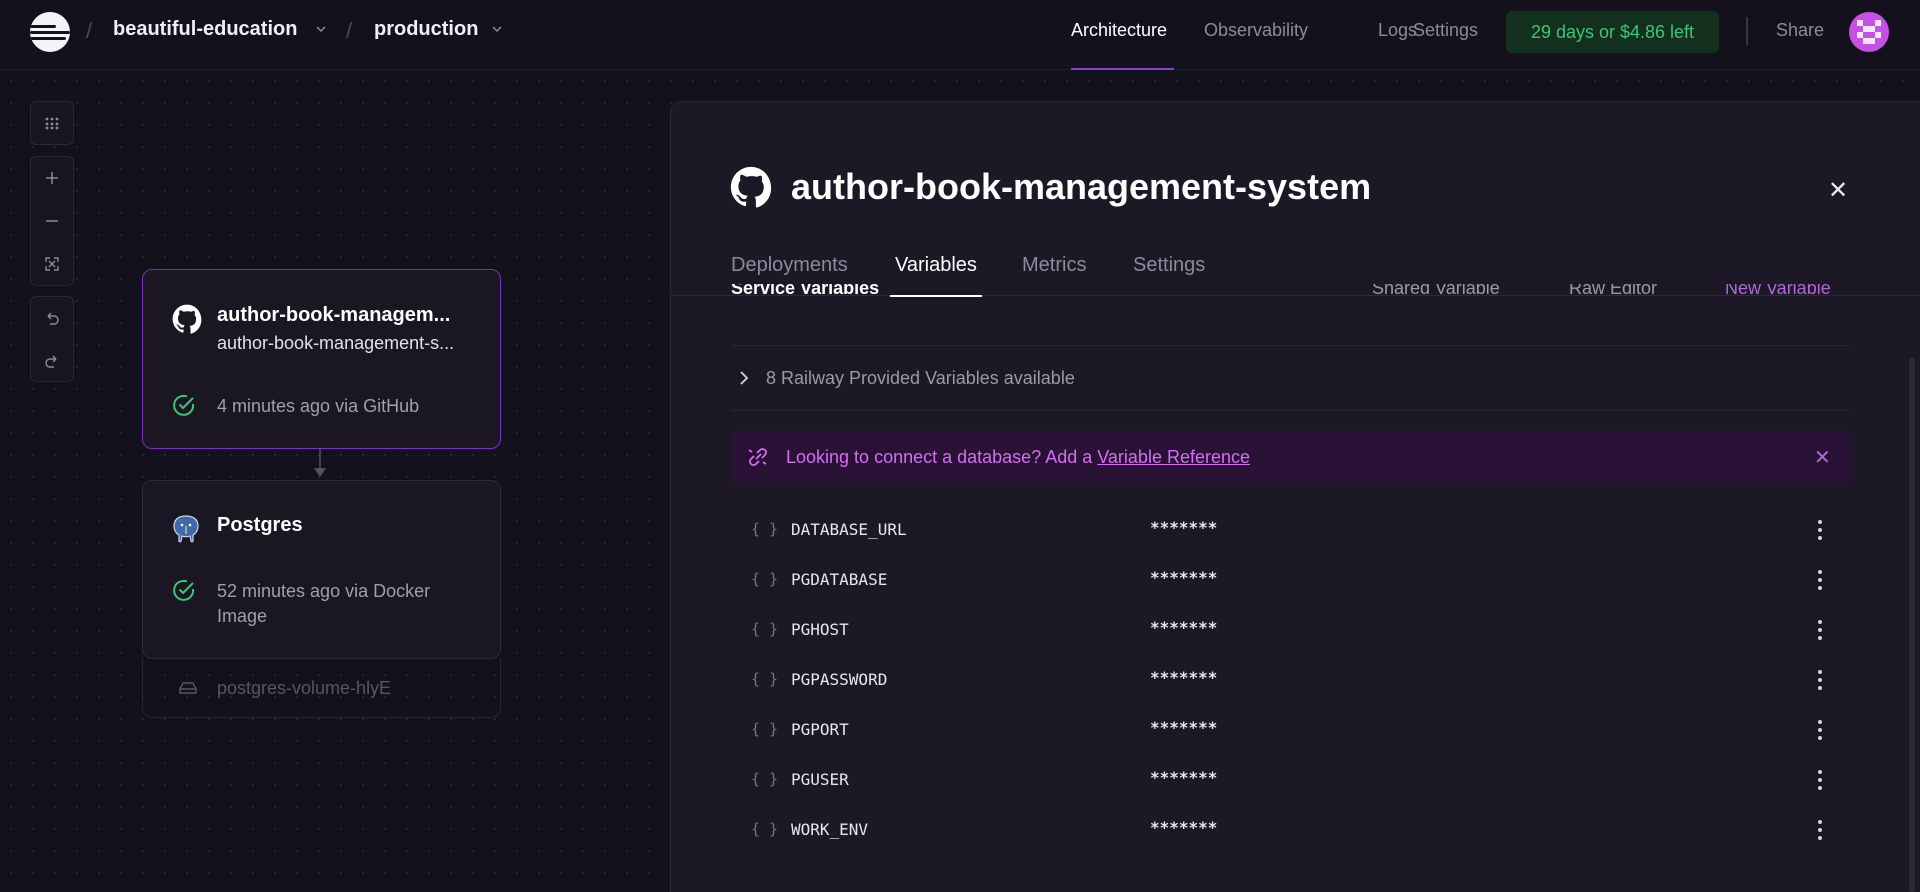 This screenshot has width=1920, height=892. What do you see at coordinates (820, 629) in the screenshot?
I see `variable-name: PGHOST` at bounding box center [820, 629].